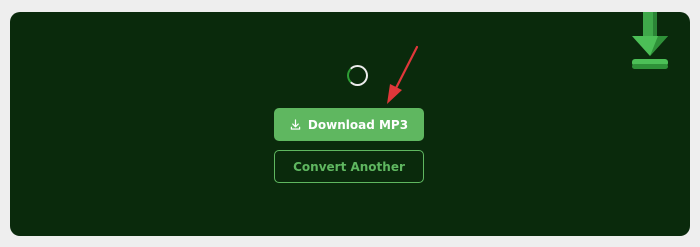  I want to click on download-icon, so click(295, 124).